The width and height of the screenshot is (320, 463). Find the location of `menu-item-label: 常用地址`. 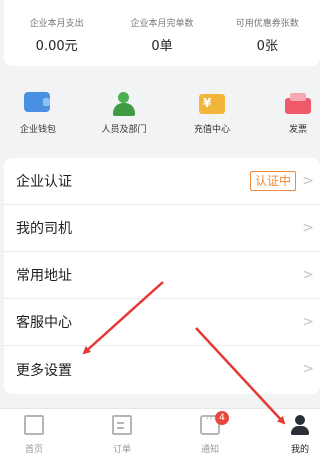

menu-item-label: 常用地址 is located at coordinates (44, 276).